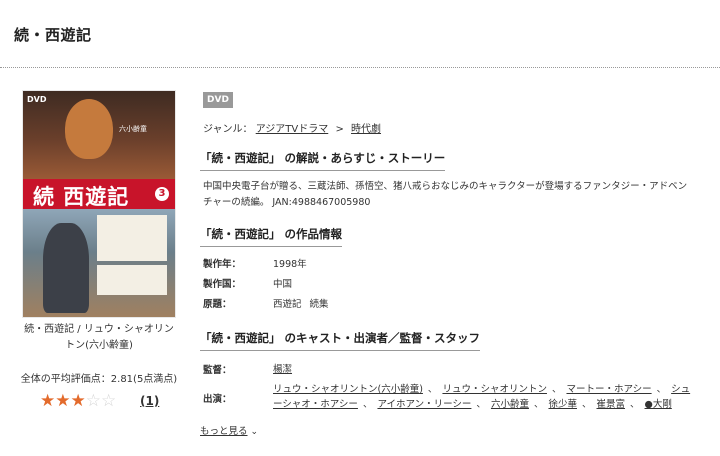  Describe the element at coordinates (282, 369) in the screenshot. I see `director-link: 楊潔` at that location.